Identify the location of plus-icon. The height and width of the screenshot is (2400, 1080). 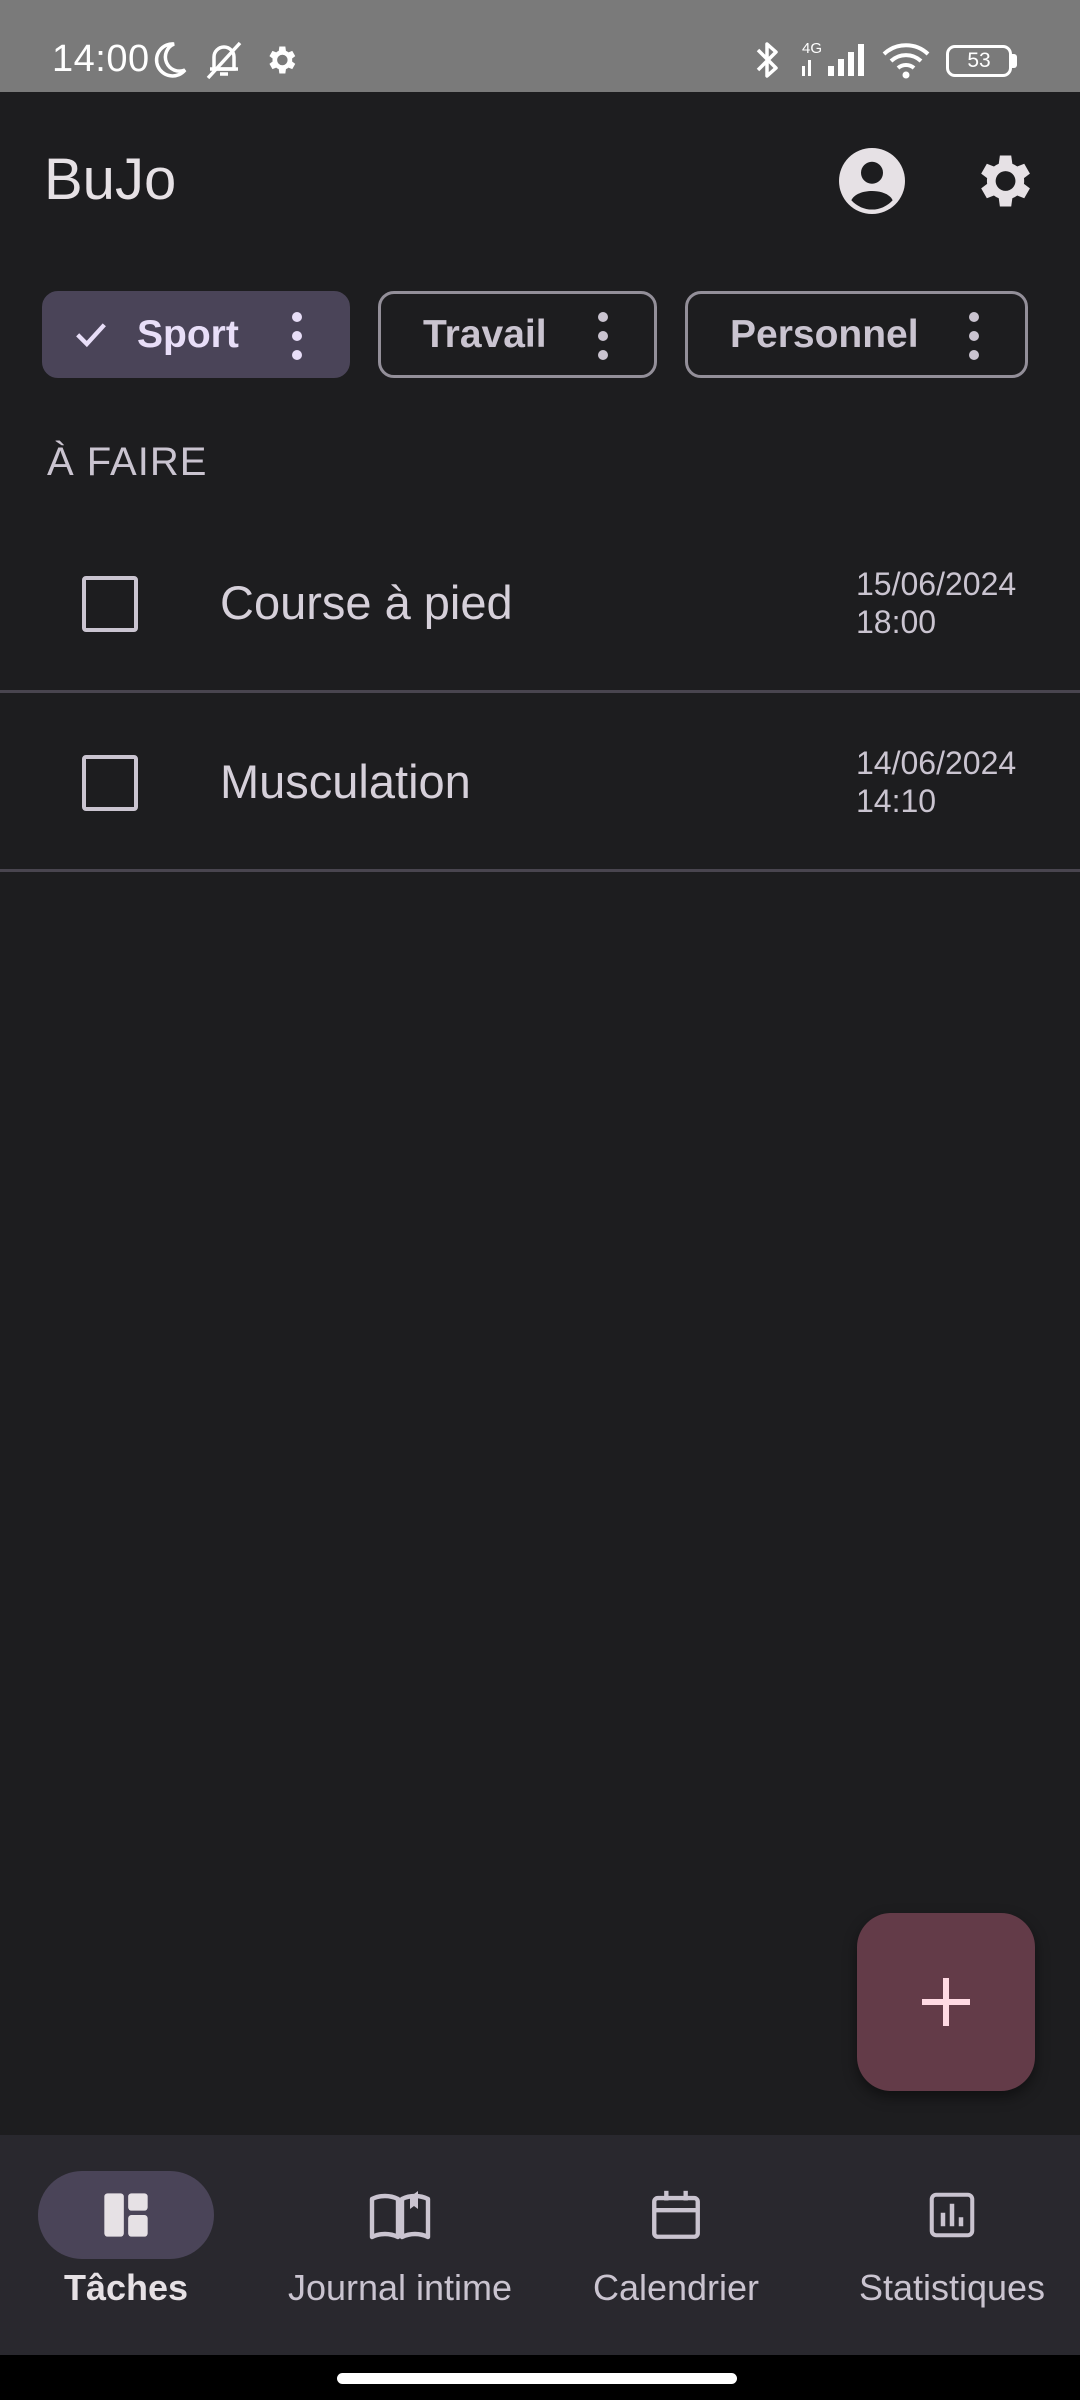
(946, 2002).